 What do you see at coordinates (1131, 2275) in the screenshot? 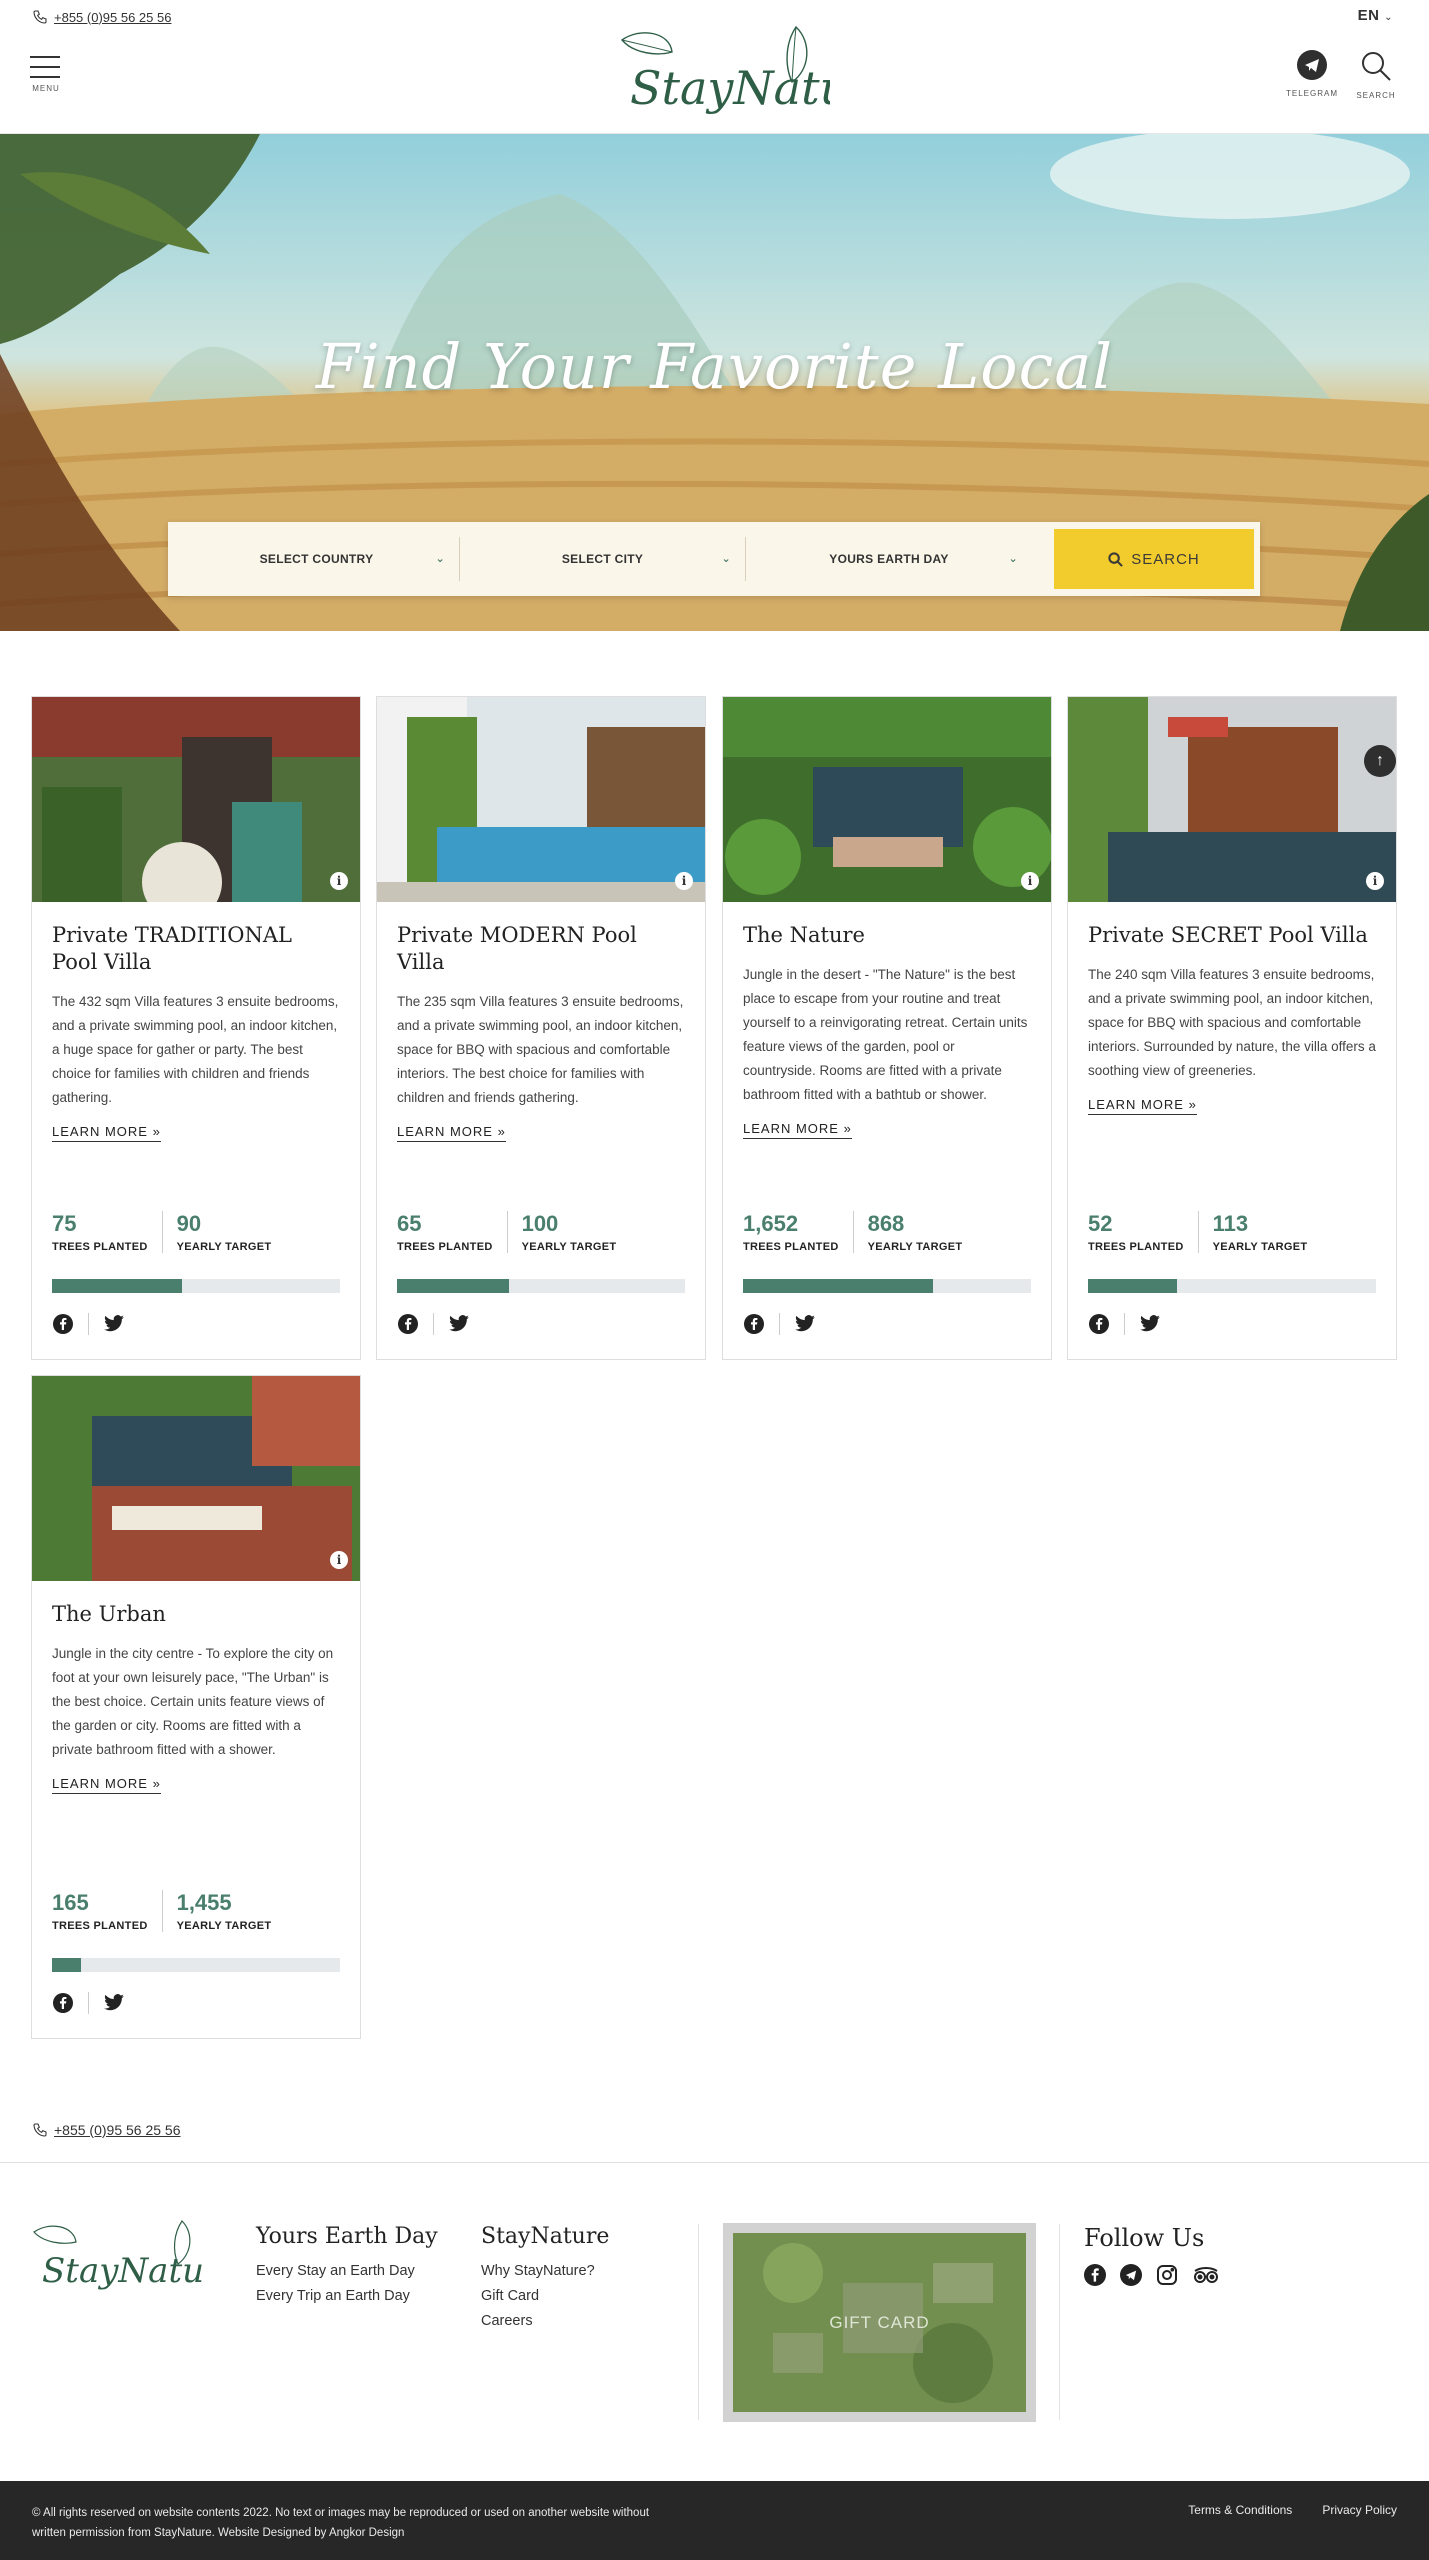
I see `telegram-icon` at bounding box center [1131, 2275].